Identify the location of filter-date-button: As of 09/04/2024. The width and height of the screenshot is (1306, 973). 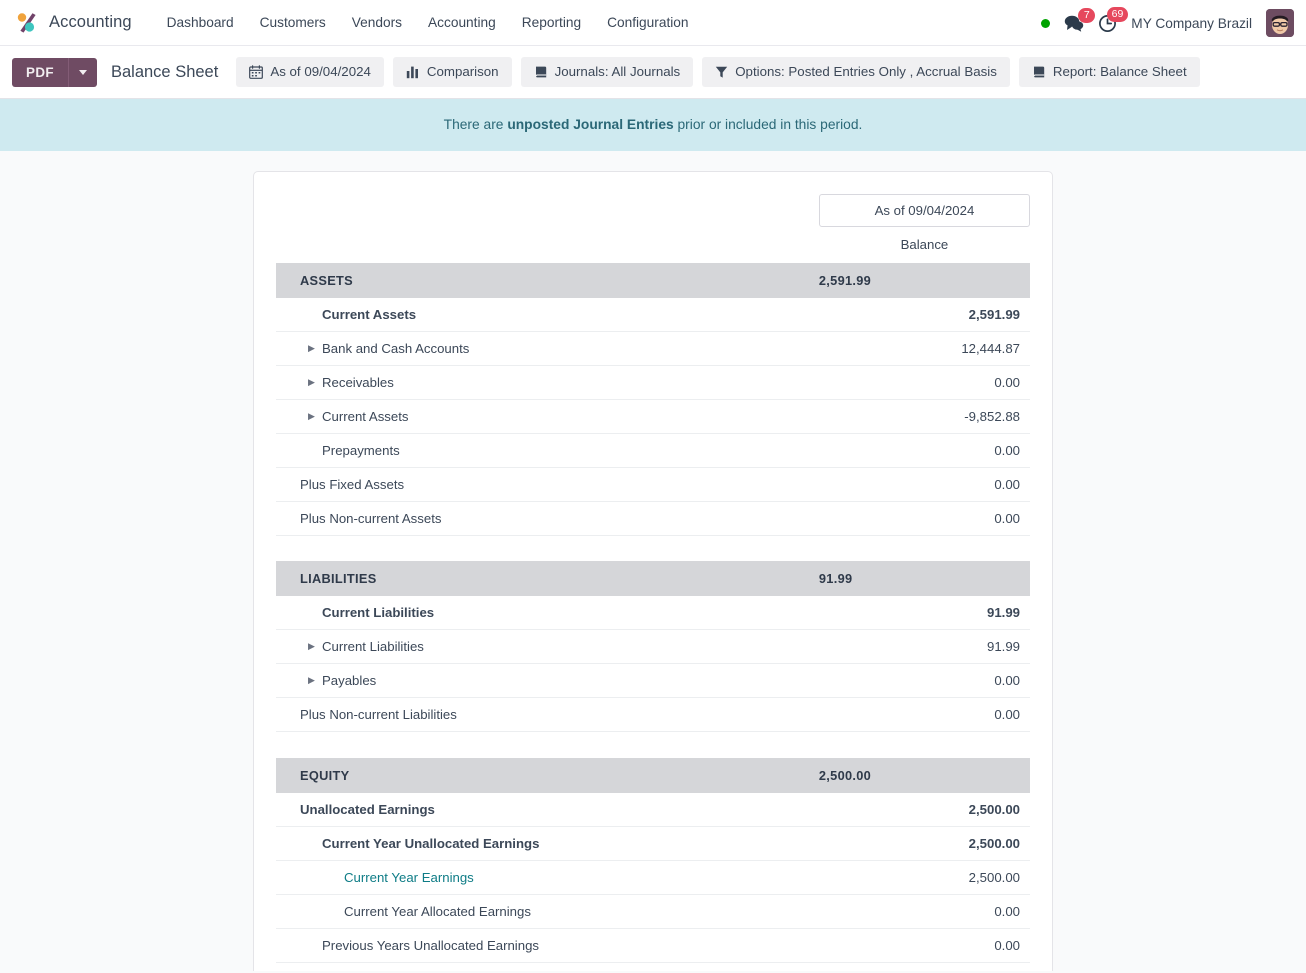
(310, 72).